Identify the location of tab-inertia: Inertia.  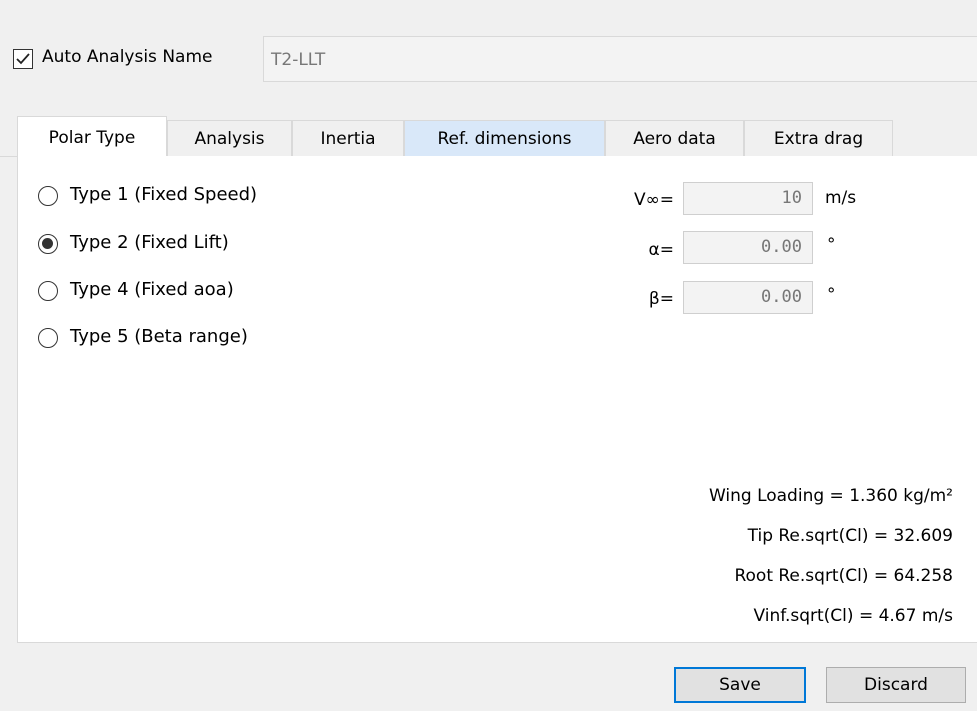
(348, 138).